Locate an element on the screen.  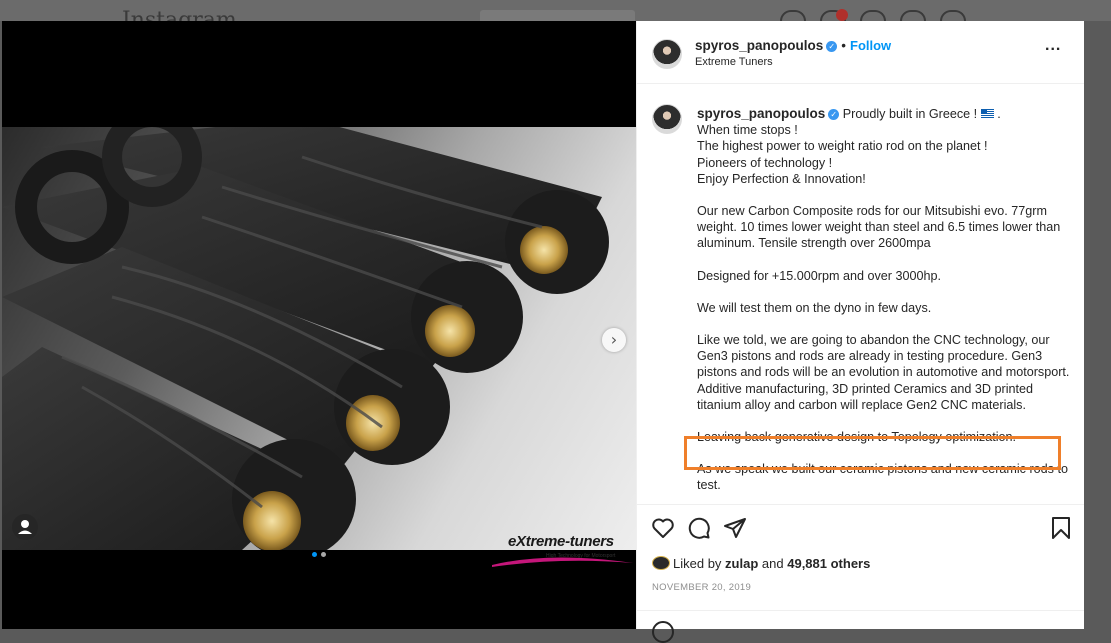
liker-username: zulap is located at coordinates (741, 563).